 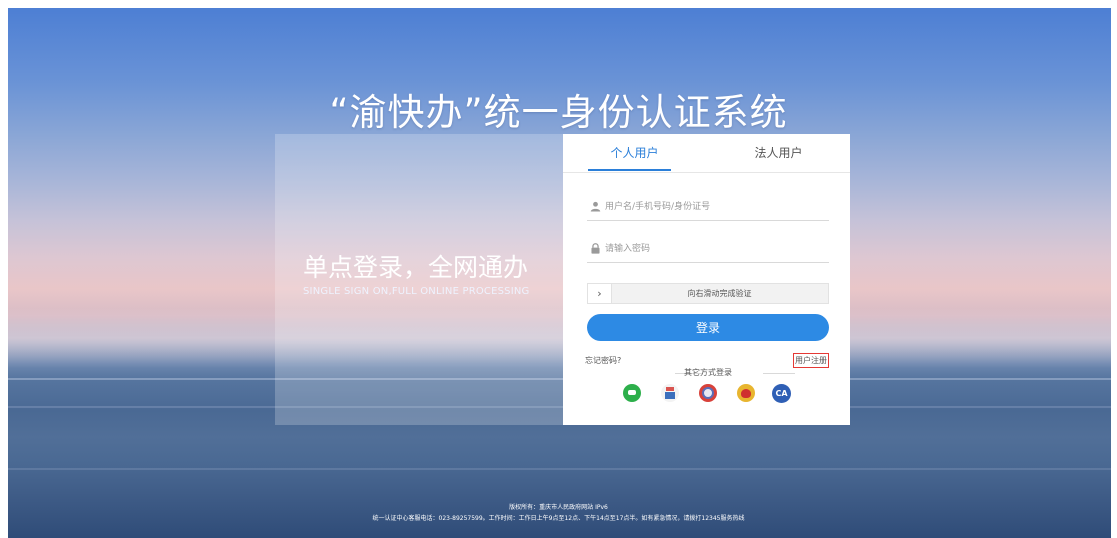 I want to click on slide-verification: › 向右滑动完成验证, so click(x=708, y=293).